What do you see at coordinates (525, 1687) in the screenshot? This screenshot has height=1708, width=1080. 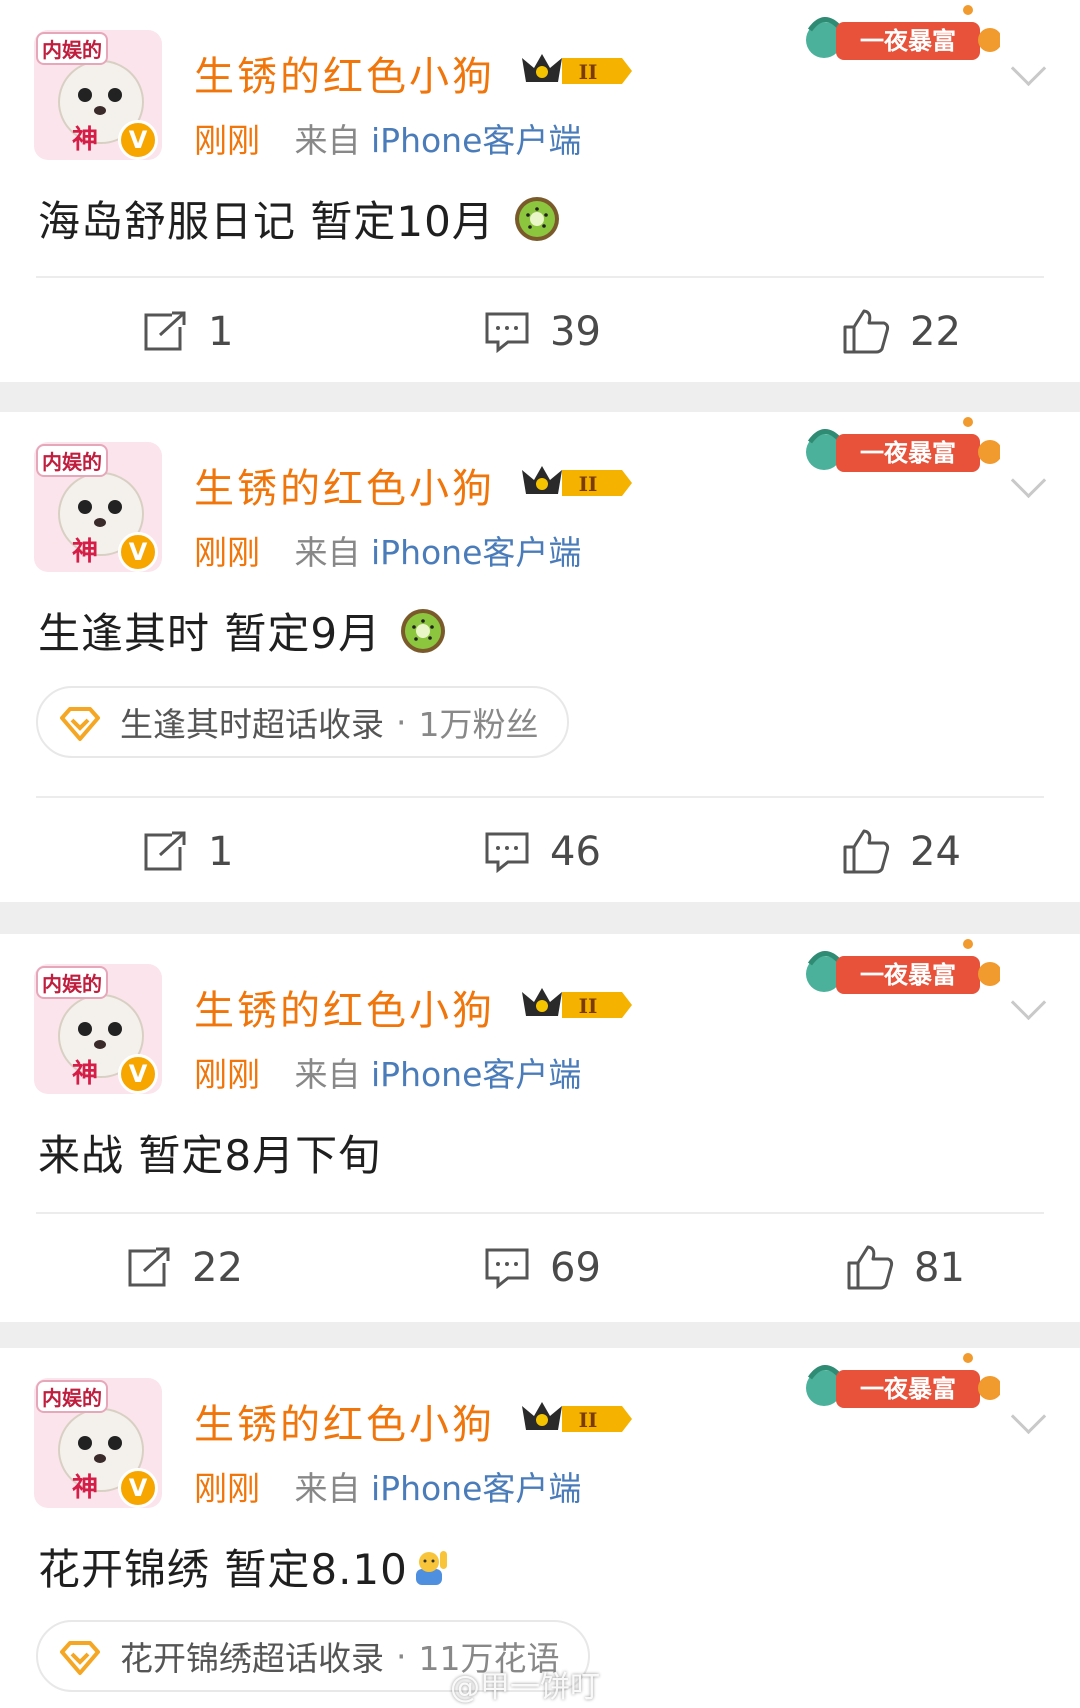 I see `watermark: @甲一饼叮` at bounding box center [525, 1687].